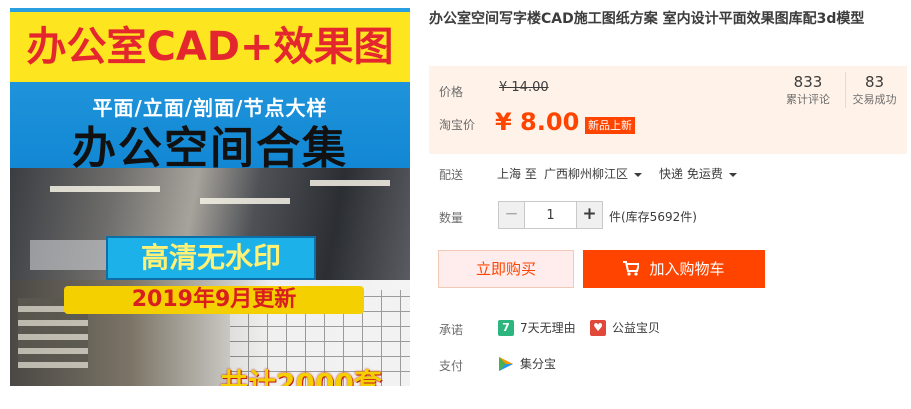  I want to click on quantity-increase-button: +, so click(589, 215).